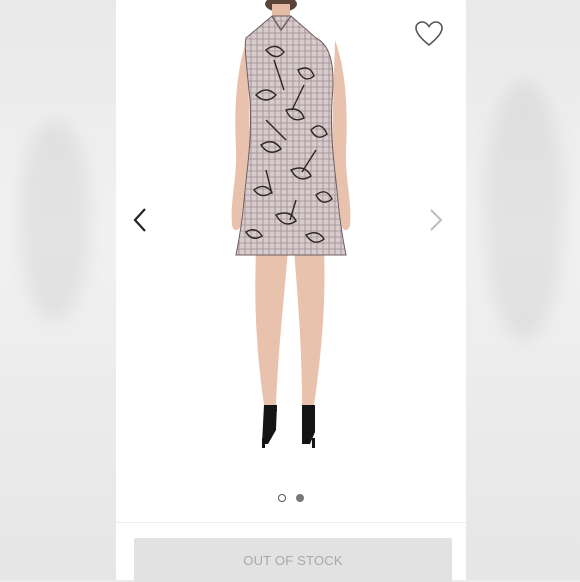  What do you see at coordinates (429, 34) in the screenshot?
I see `heart-icon` at bounding box center [429, 34].